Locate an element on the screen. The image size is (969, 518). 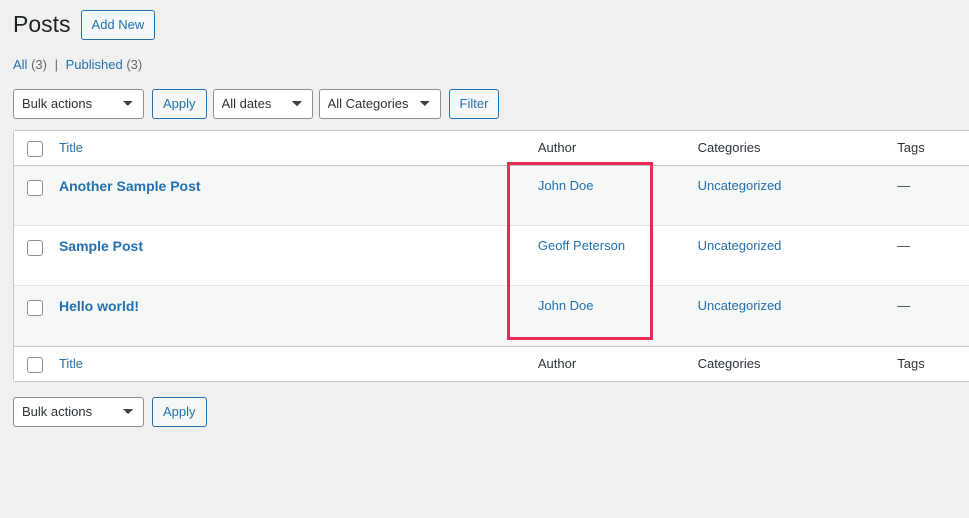
column-header-tags: Tags is located at coordinates (933, 148).